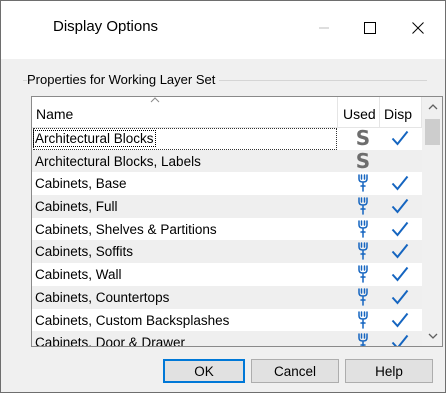  I want to click on list-row: Cabinets, Shelves & Partitions, so click(227, 229).